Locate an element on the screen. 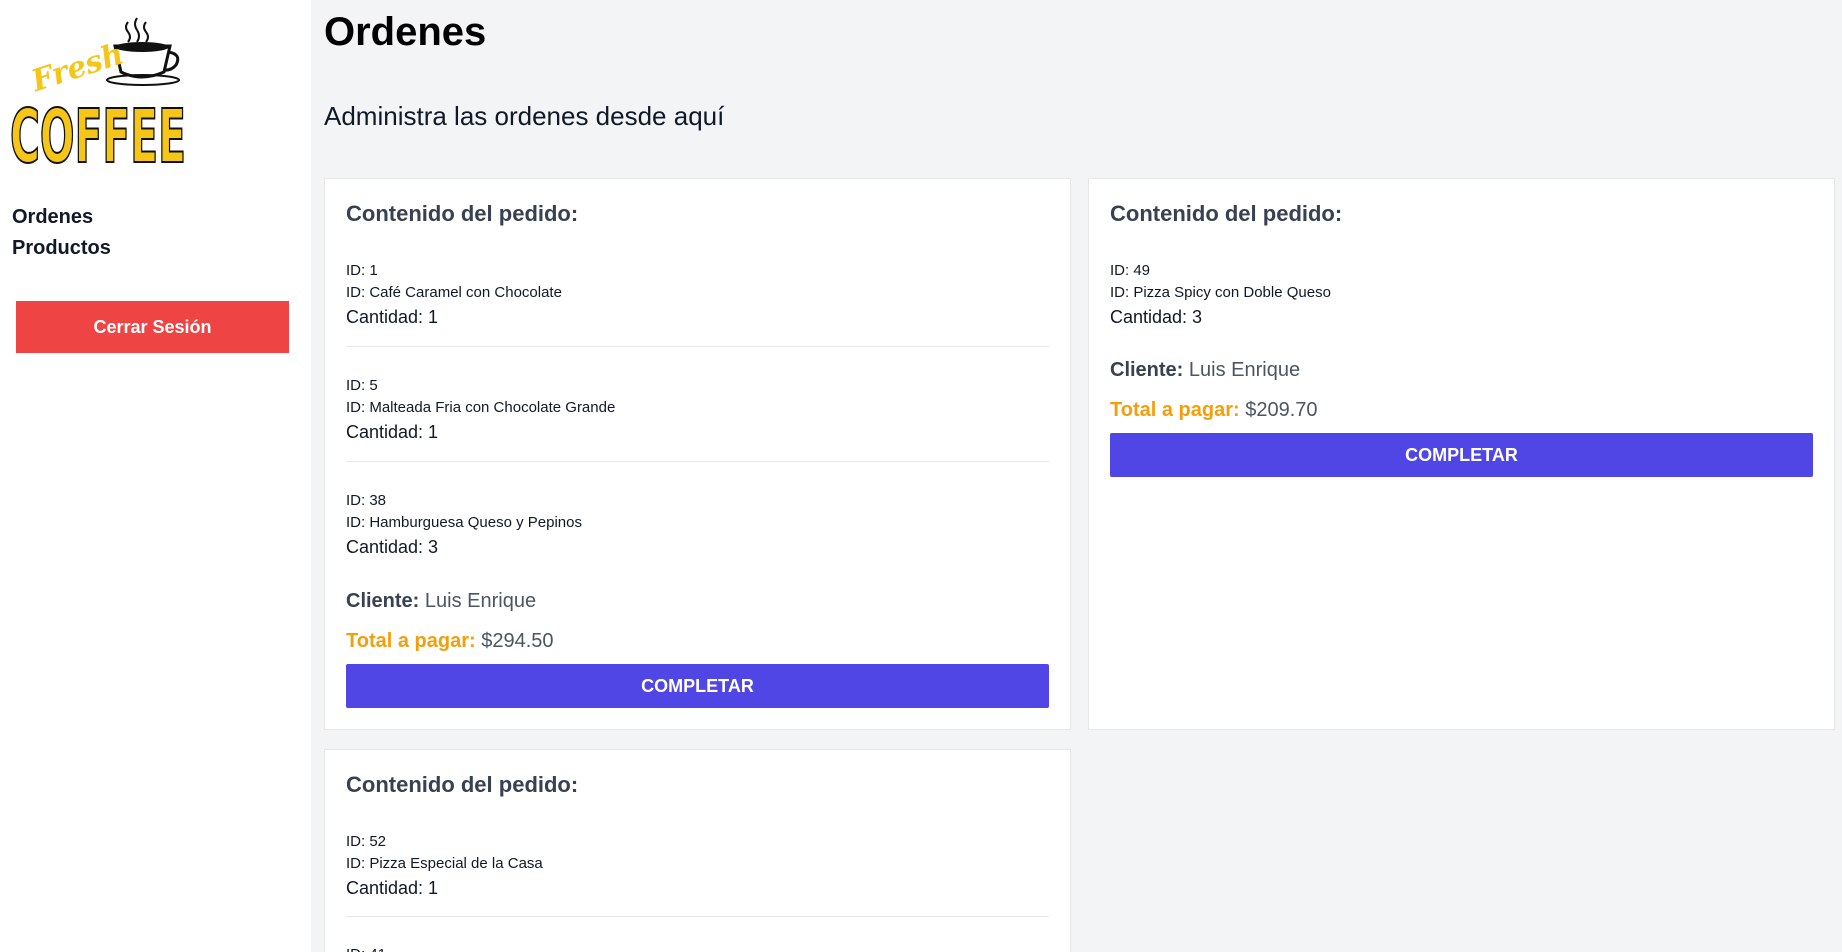 The image size is (1842, 952). sidebar-nav: Ordenes Productos is located at coordinates (61, 233).